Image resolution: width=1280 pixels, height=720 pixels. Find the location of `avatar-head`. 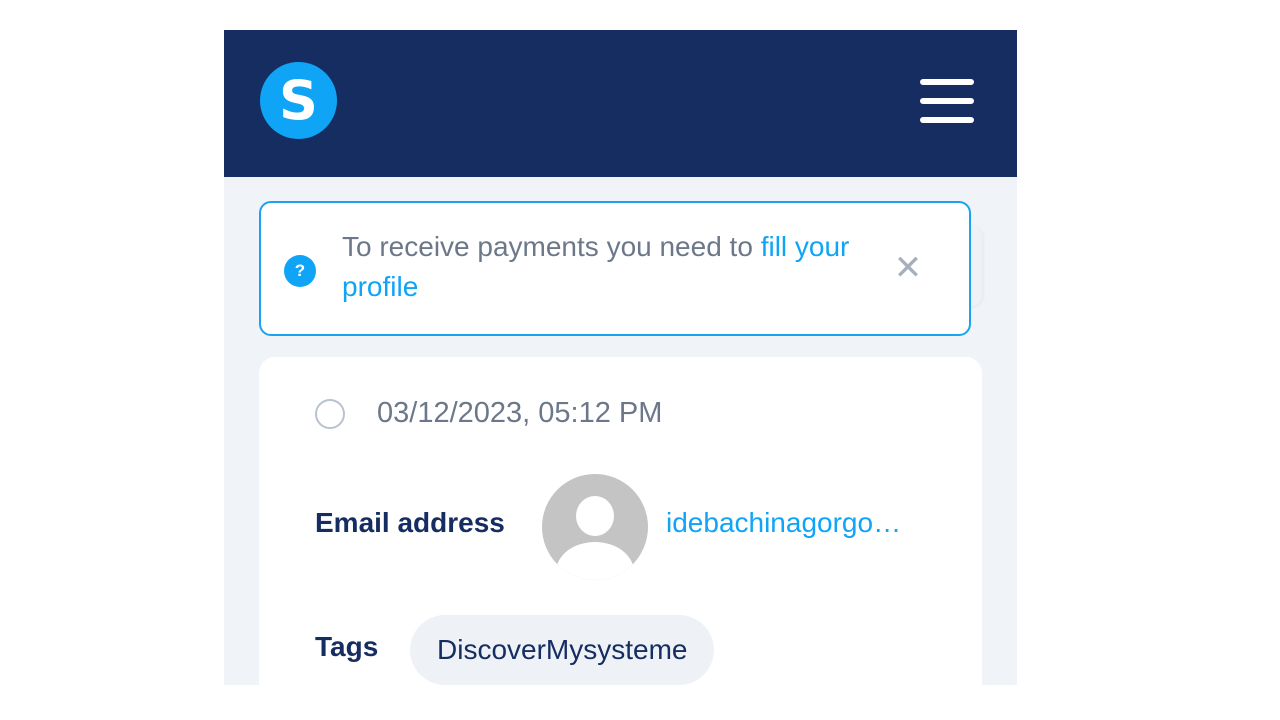

avatar-head is located at coordinates (595, 516).